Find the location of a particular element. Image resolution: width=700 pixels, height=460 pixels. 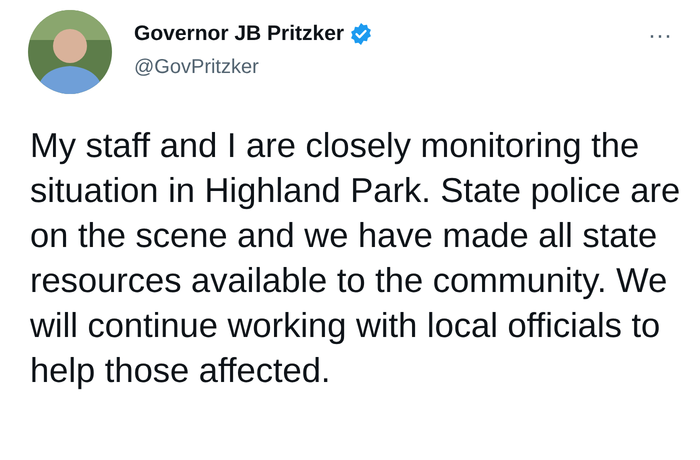

author-name: Governor JB Pritzker is located at coordinates (239, 34).